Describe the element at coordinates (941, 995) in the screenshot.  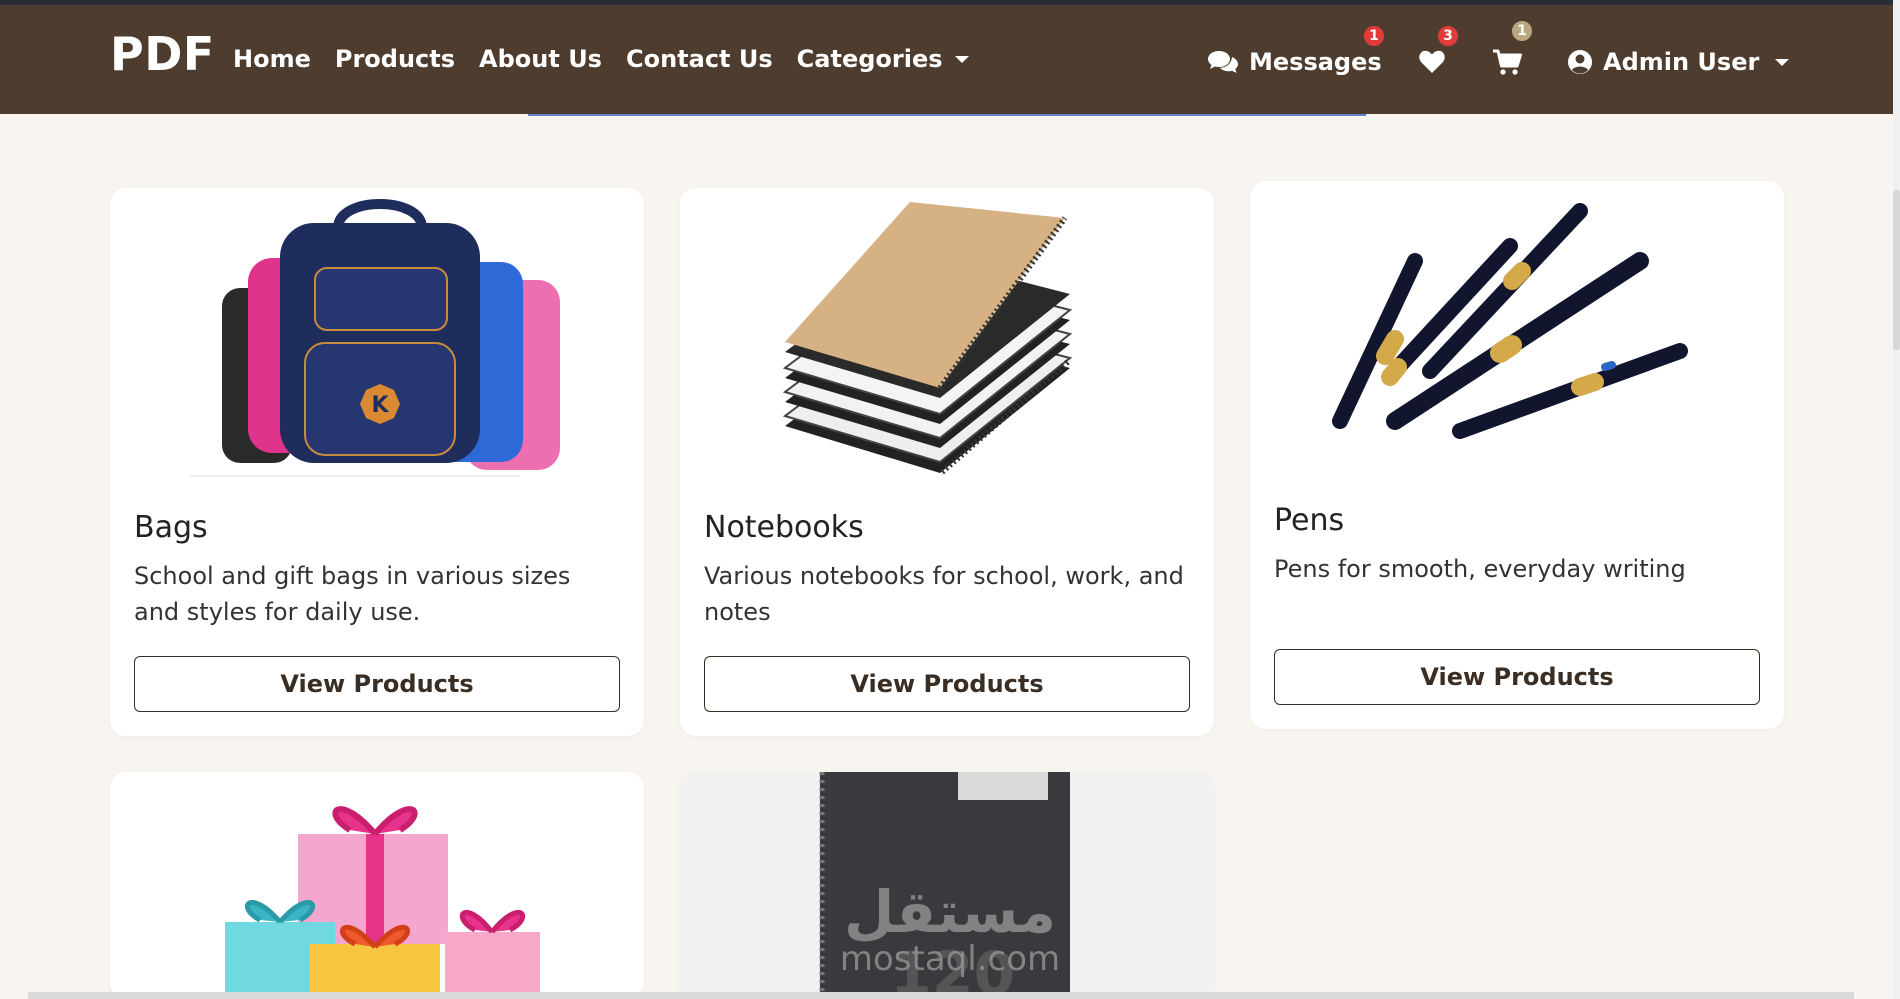
I see `horizontal-scrollbar` at that location.